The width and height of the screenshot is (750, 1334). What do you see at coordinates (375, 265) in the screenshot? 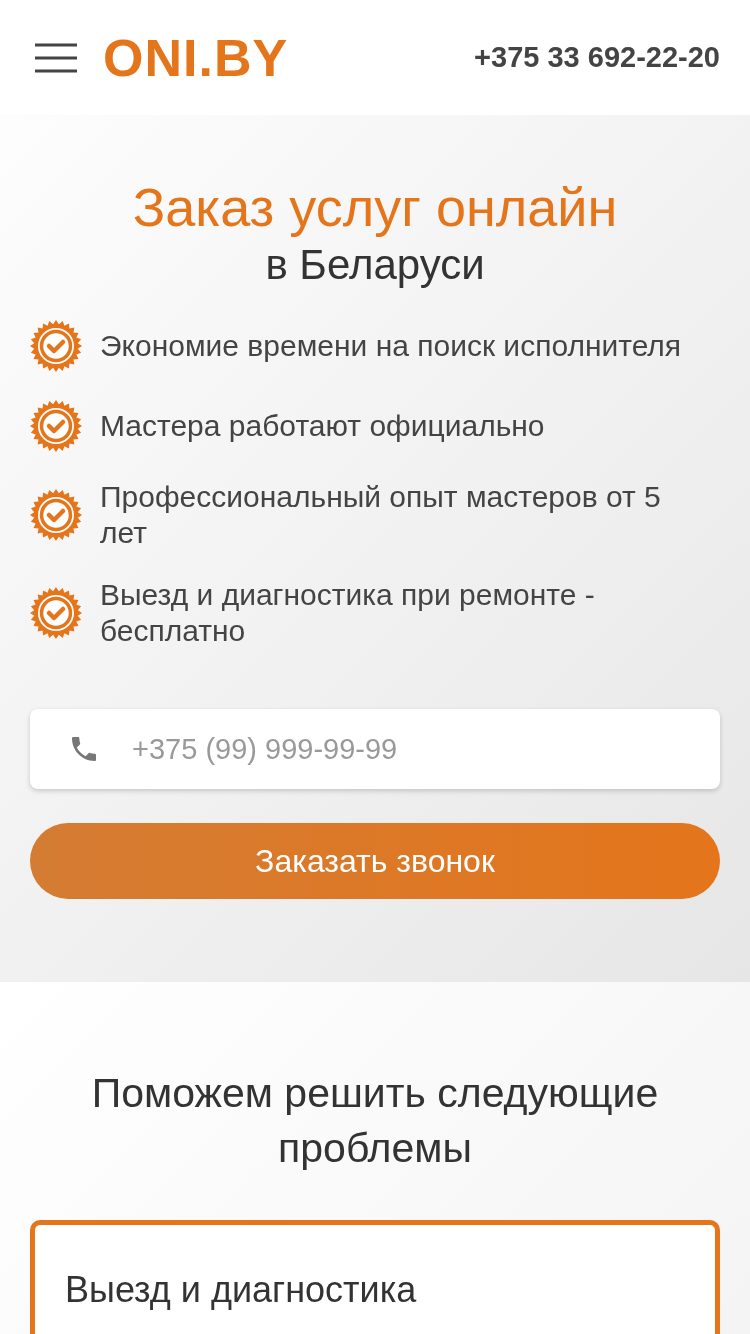
I see `hero-subtitle: в Беларуси` at bounding box center [375, 265].